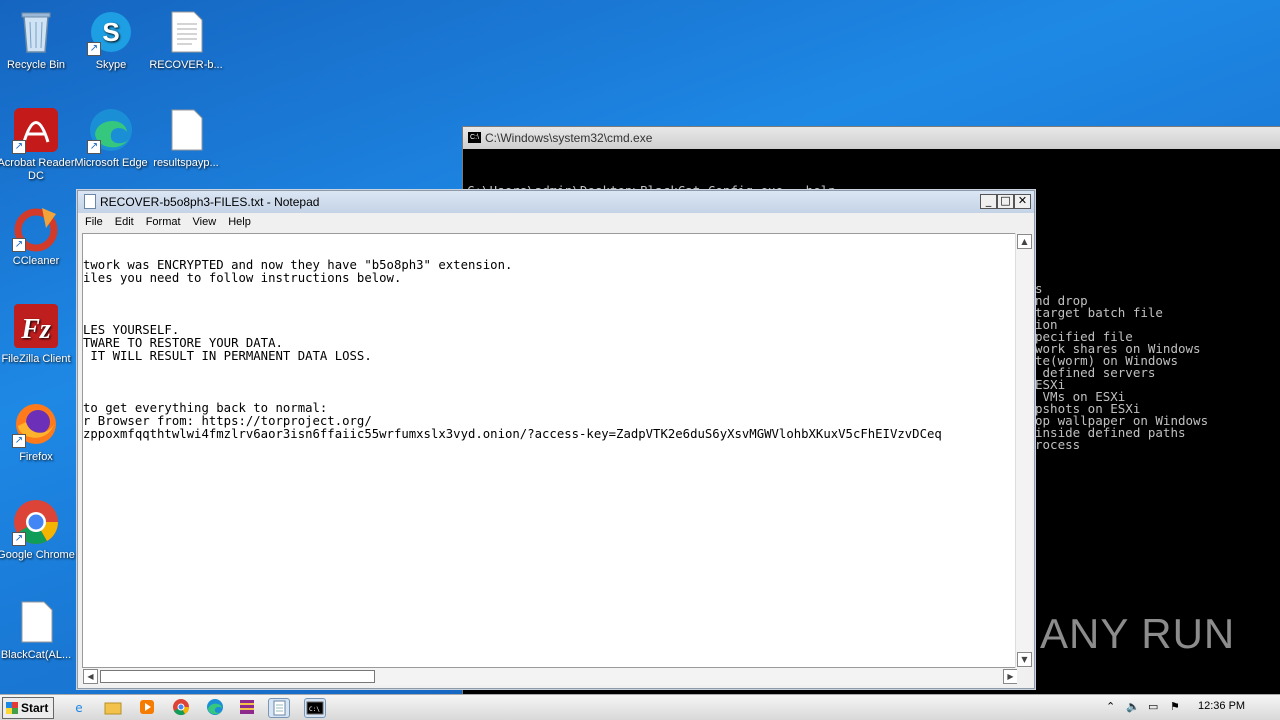 Image resolution: width=1280 pixels, height=720 pixels. Describe the element at coordinates (1010, 676) in the screenshot. I see `scroll-right-icon: ▶` at that location.